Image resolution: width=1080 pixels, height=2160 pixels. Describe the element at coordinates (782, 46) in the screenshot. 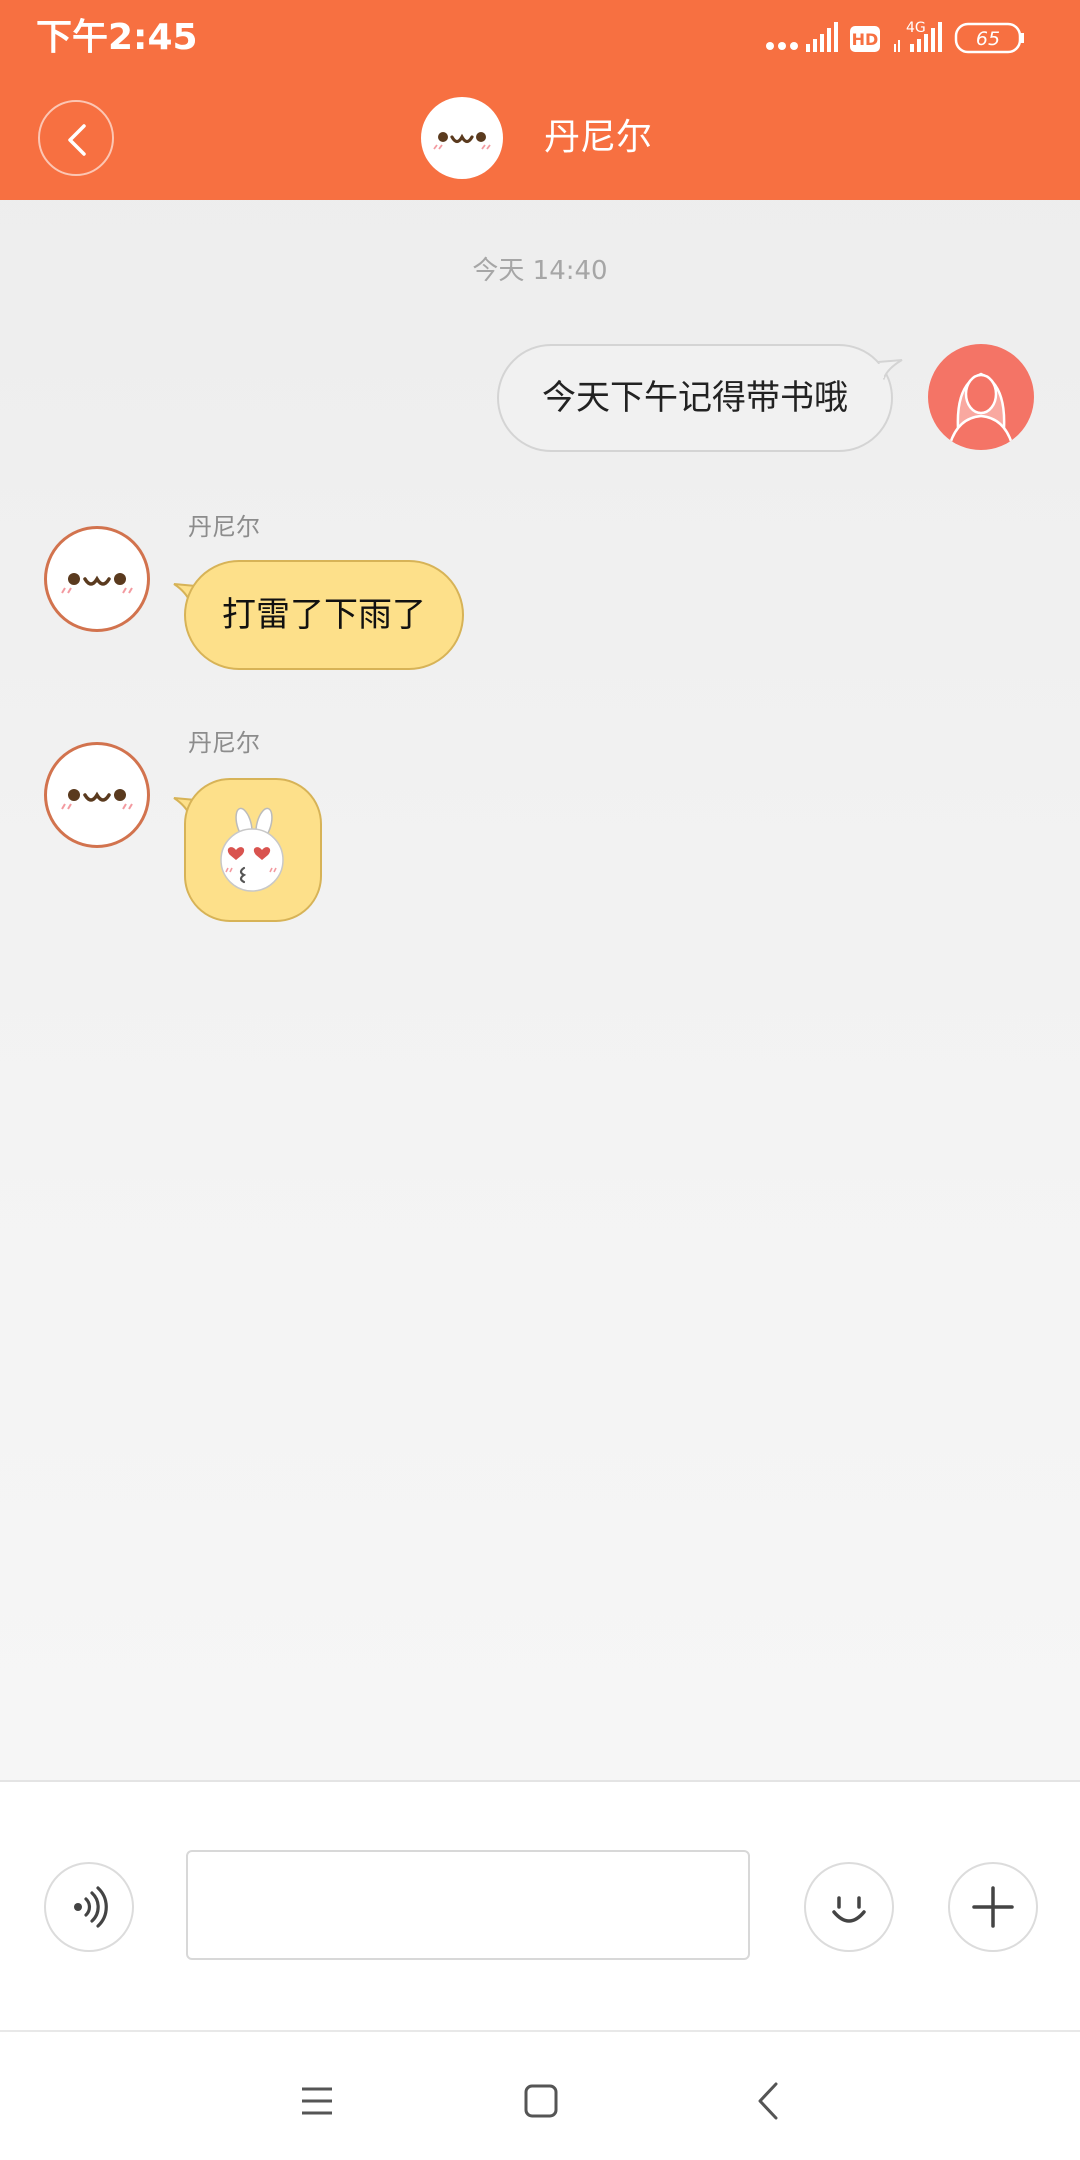

I see `more-dots-icon` at that location.